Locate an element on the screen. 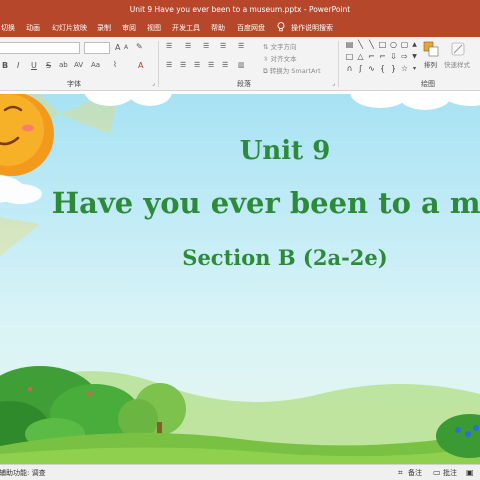 Image resolution: width=480 pixels, height=480 pixels. highlight-icon: ⌇ is located at coordinates (115, 64).